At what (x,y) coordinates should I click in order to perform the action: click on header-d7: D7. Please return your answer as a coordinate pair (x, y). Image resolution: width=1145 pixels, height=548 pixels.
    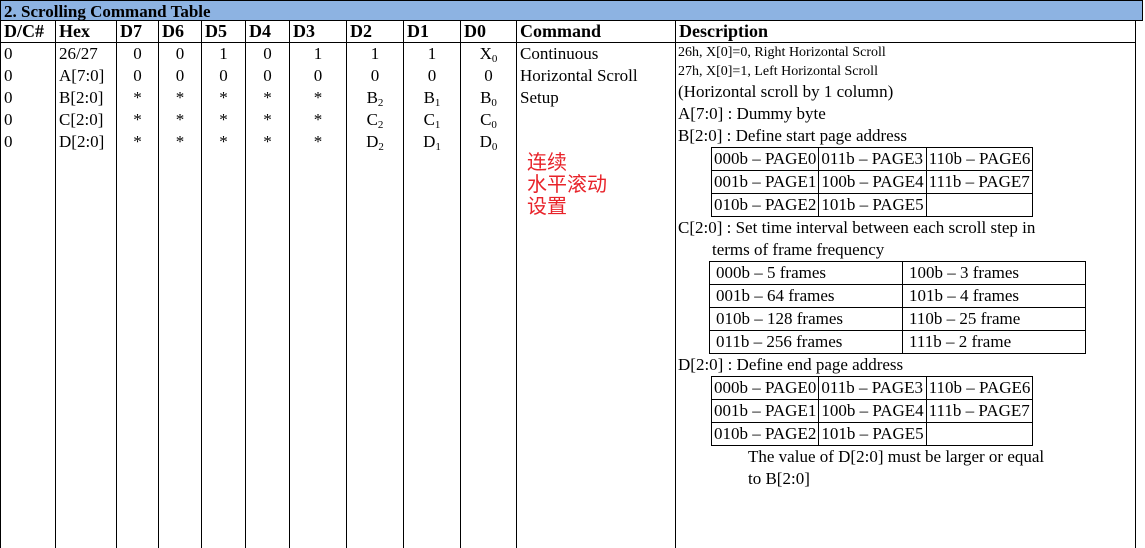
    Looking at the image, I should click on (138, 32).